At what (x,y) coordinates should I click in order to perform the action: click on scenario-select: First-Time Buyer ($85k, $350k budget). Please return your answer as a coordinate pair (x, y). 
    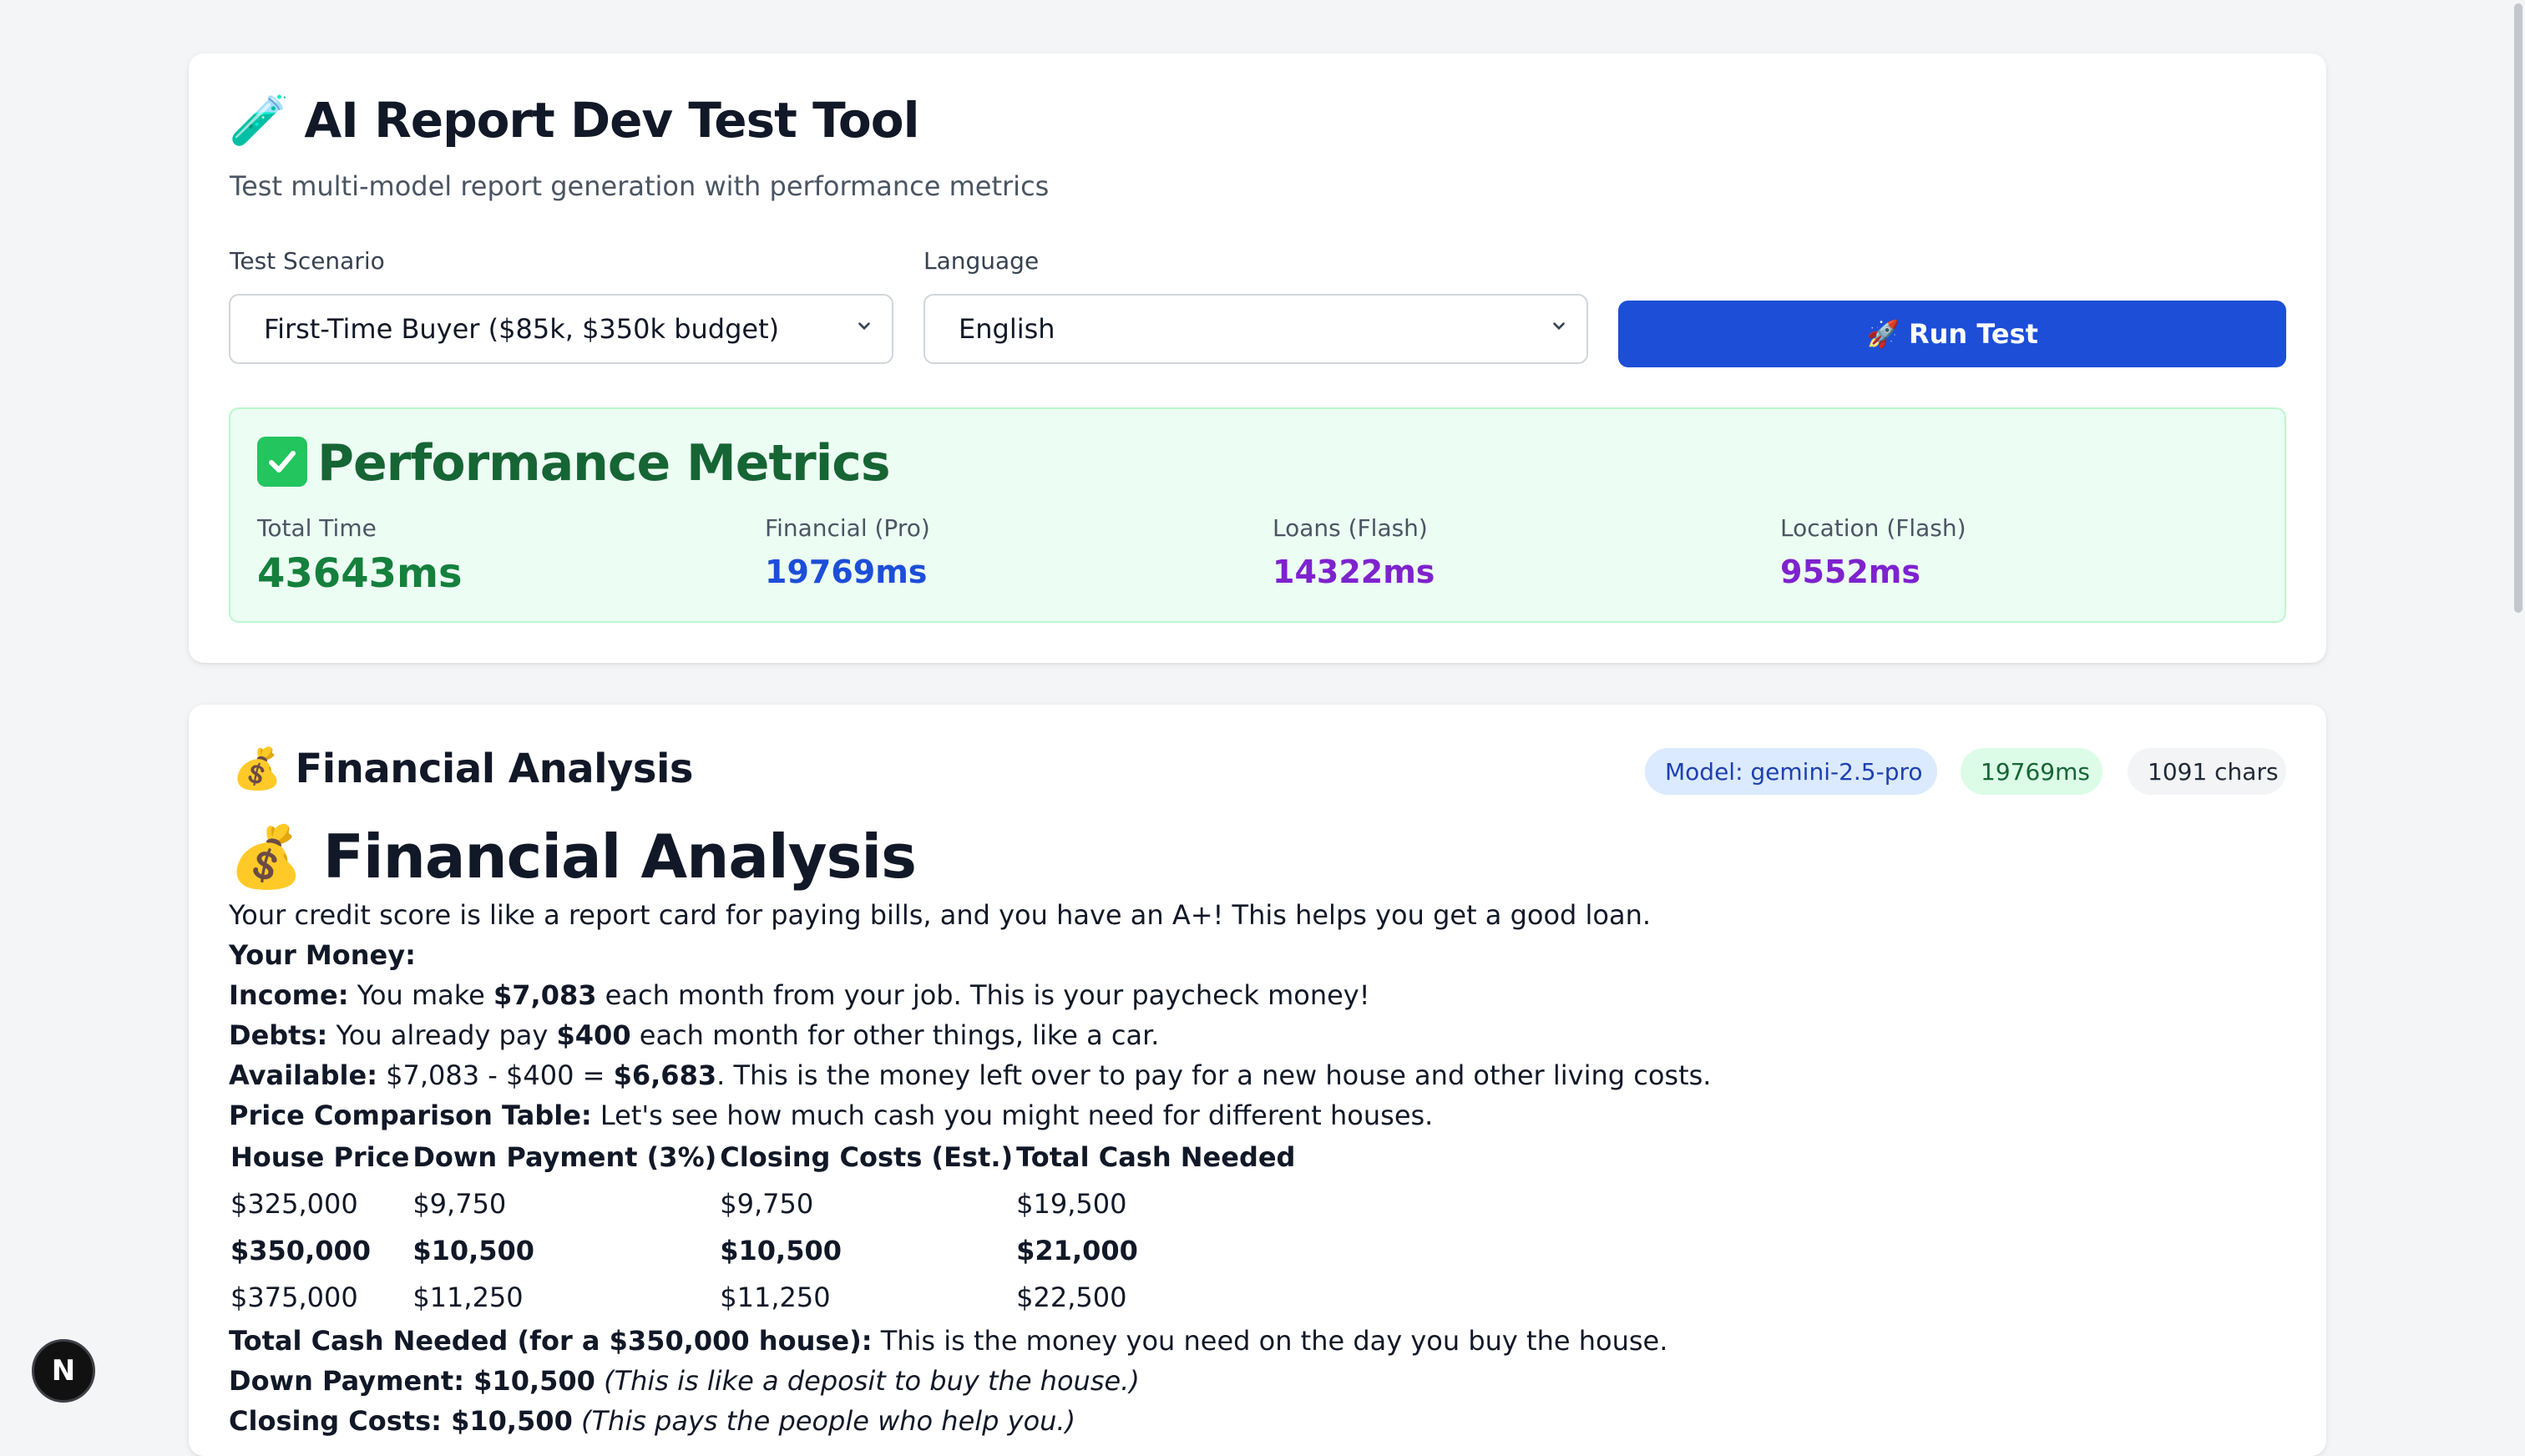
    Looking at the image, I should click on (561, 329).